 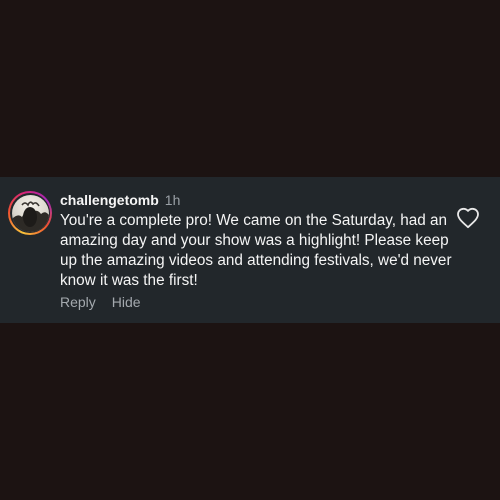 I want to click on comment-timestamp: 1h, so click(x=172, y=200).